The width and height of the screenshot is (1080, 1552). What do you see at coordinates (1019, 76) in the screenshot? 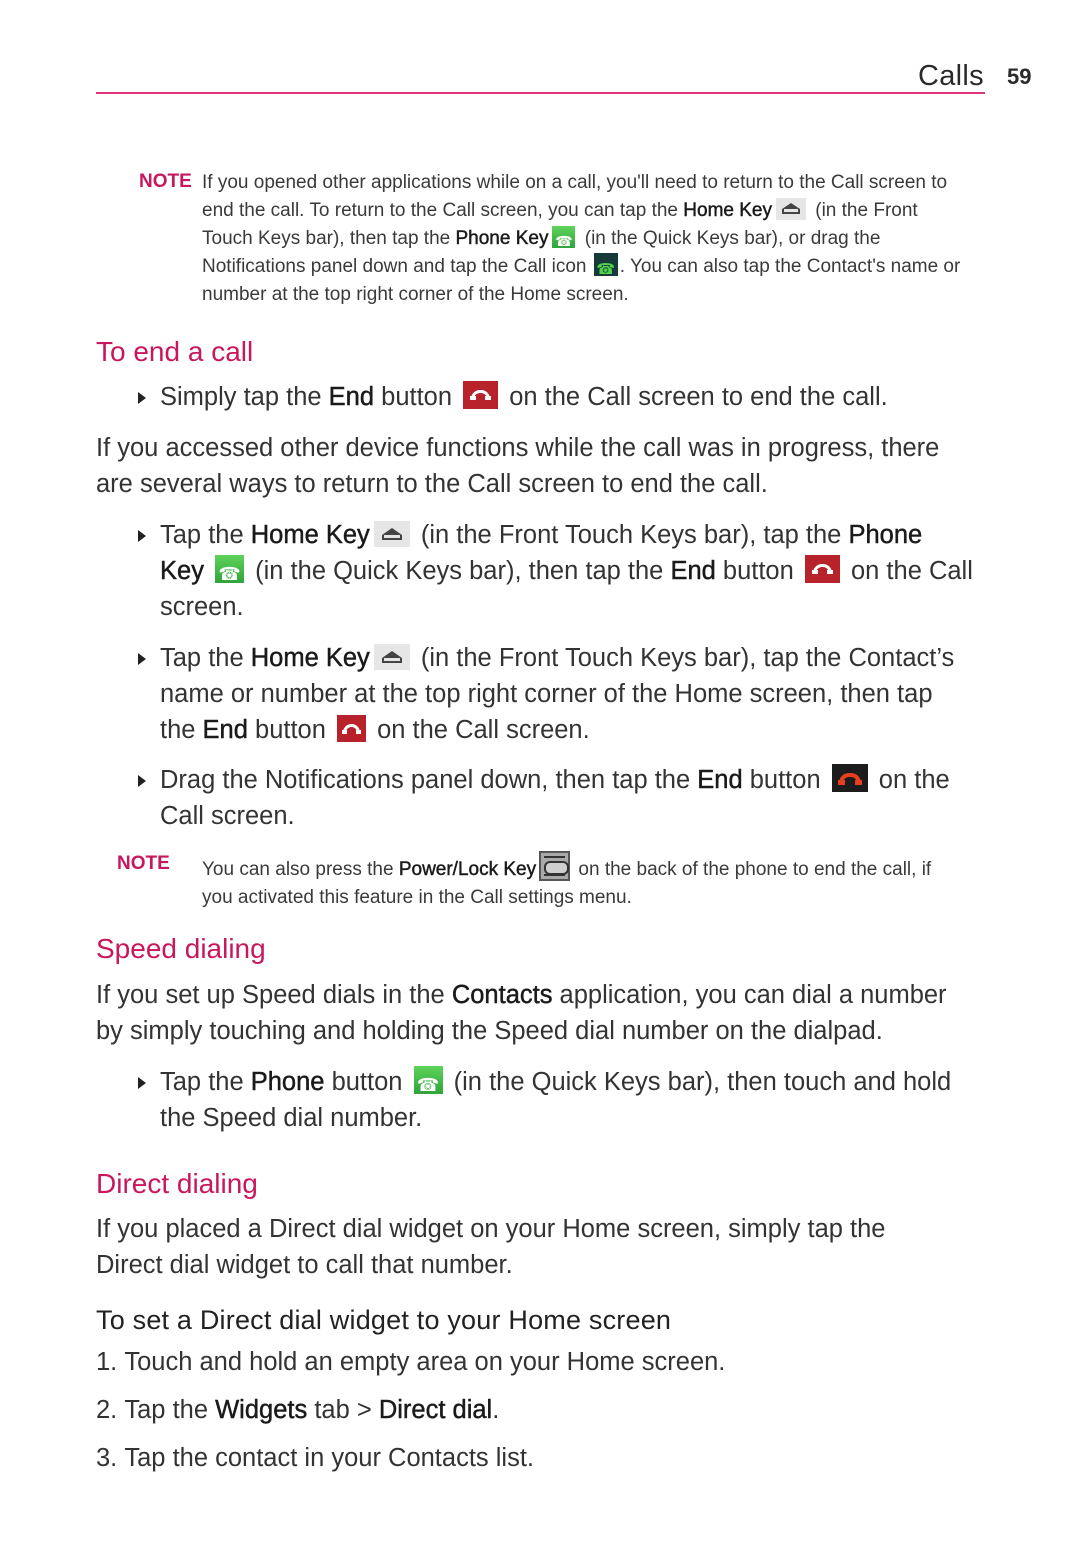
I see `page-number: 59` at bounding box center [1019, 76].